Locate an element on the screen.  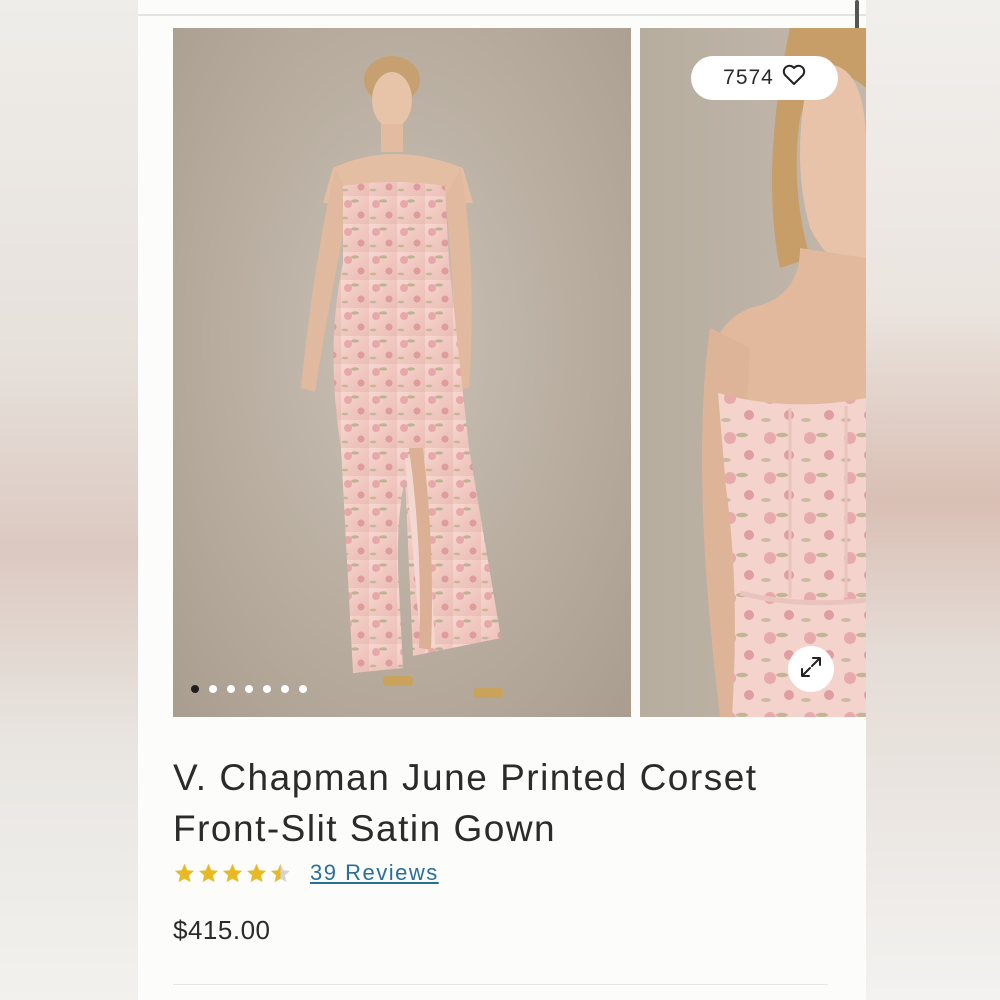
rating-stars is located at coordinates (232, 873).